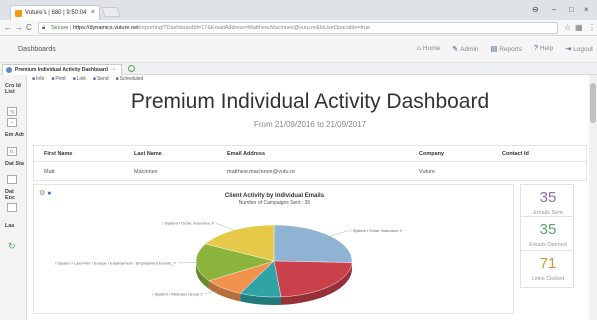 This screenshot has height=320, width=597. I want to click on scroll-thumb, so click(593, 103).